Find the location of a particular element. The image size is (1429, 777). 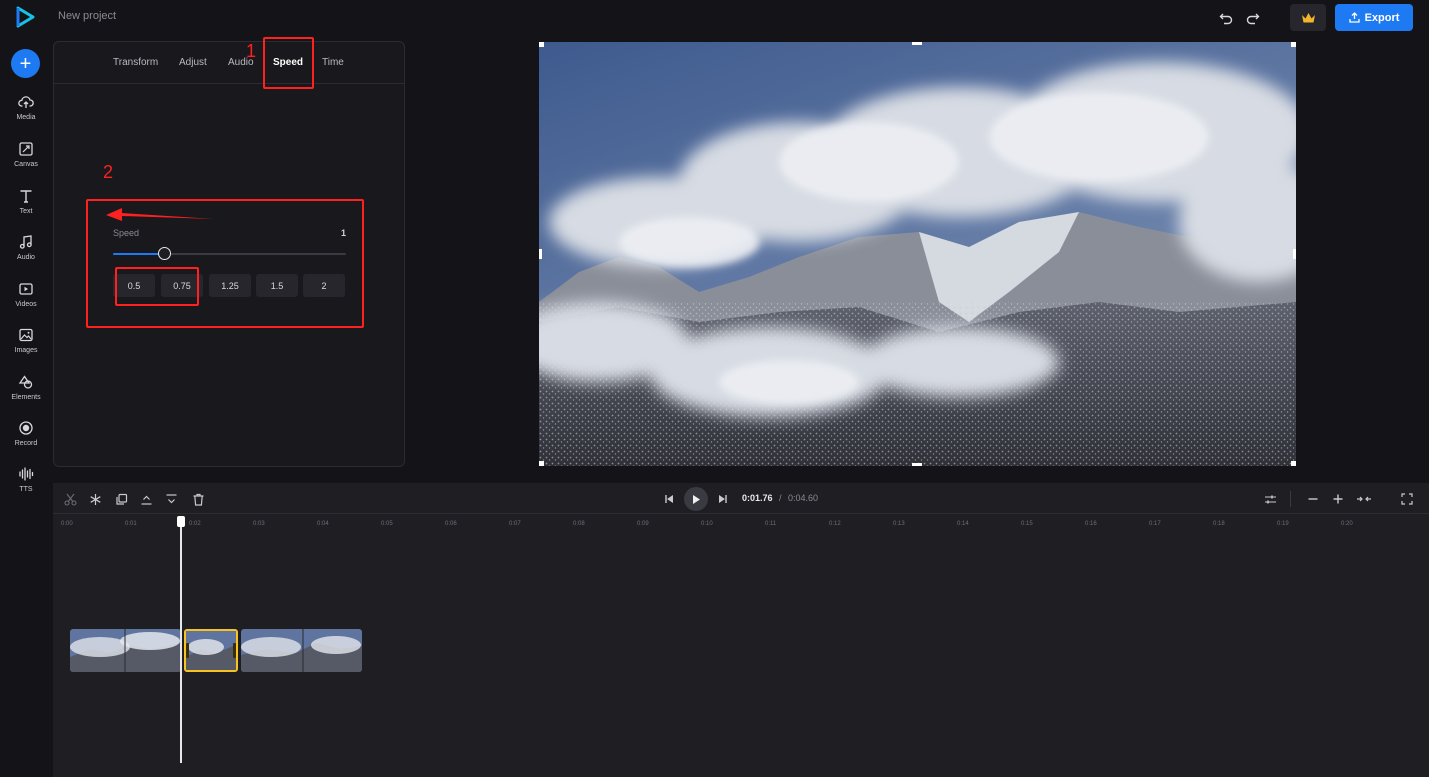

duplicate-icon is located at coordinates (121, 499).